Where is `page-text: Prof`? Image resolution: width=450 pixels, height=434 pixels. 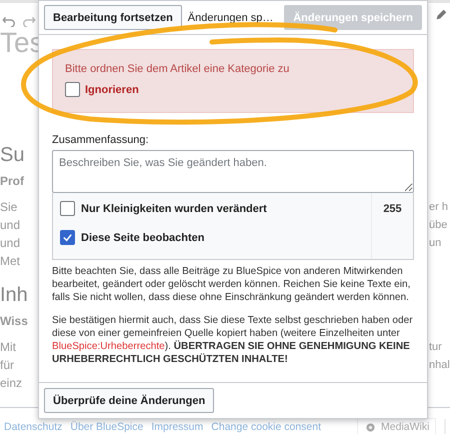 page-text: Prof is located at coordinates (12, 181).